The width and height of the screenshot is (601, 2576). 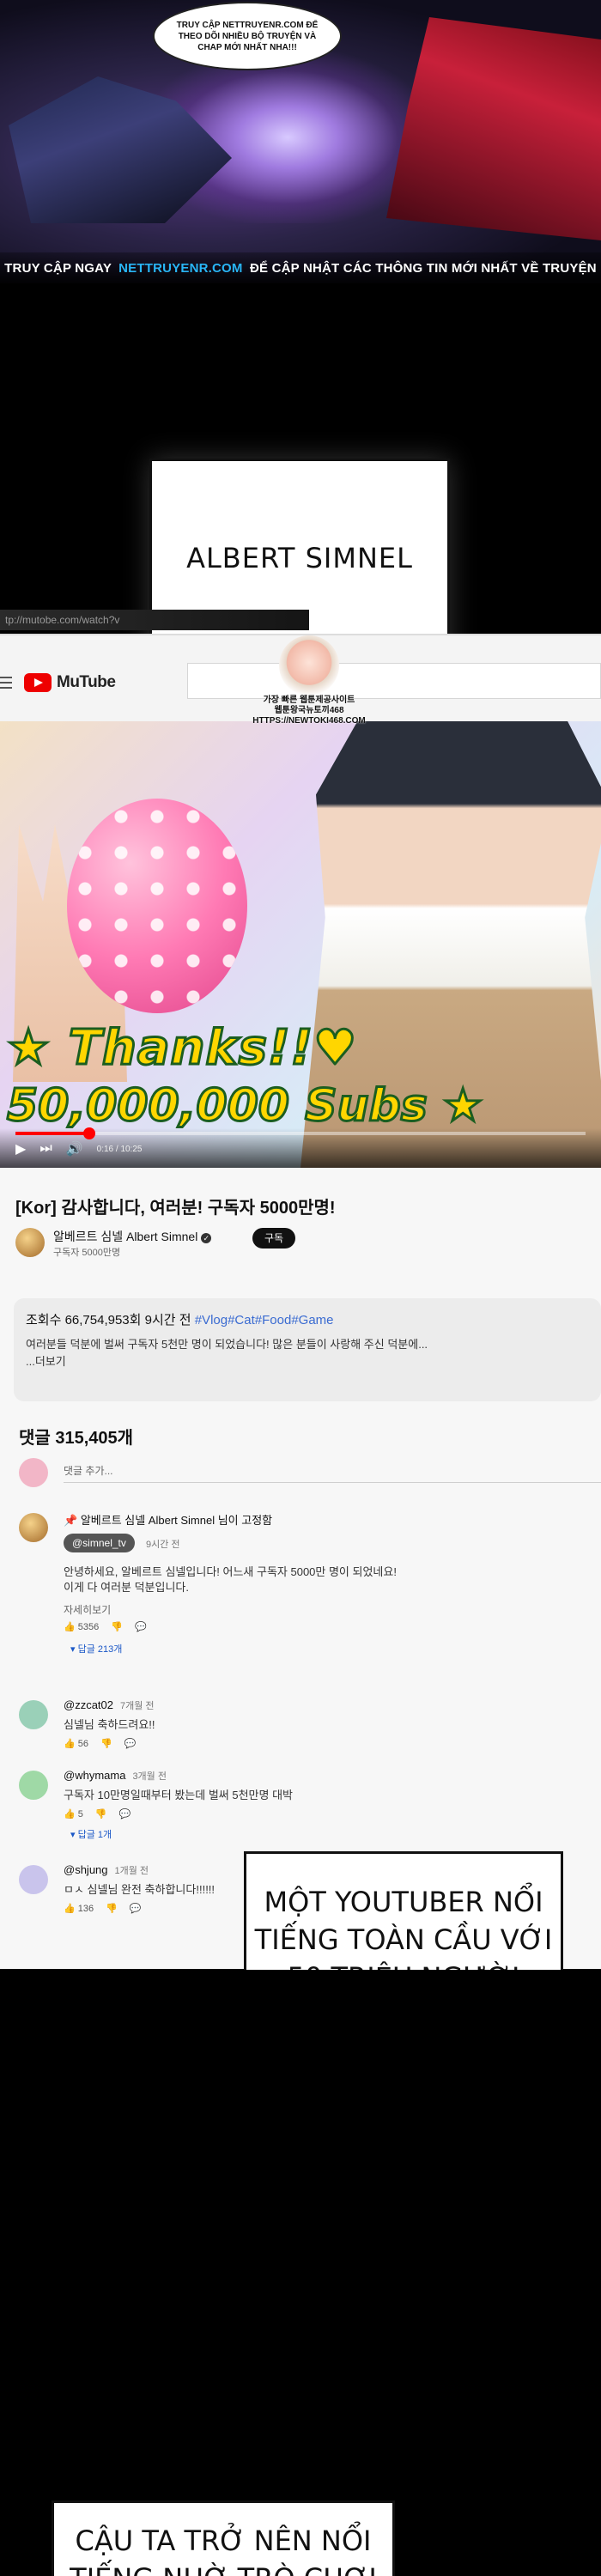 I want to click on caption-name: ALBERT SIMNEL, so click(x=299, y=558).